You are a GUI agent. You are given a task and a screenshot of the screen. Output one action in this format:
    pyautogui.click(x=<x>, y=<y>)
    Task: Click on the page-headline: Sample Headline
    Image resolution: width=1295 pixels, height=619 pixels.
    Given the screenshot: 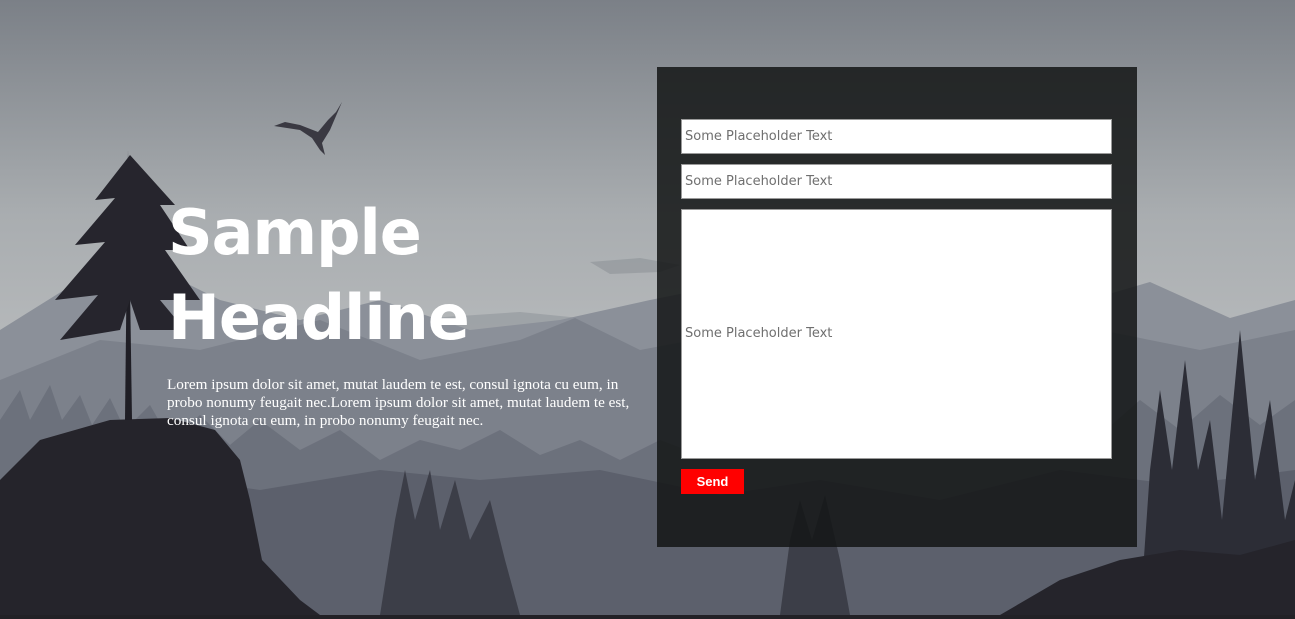 What is the action you would take?
    pyautogui.click(x=388, y=275)
    